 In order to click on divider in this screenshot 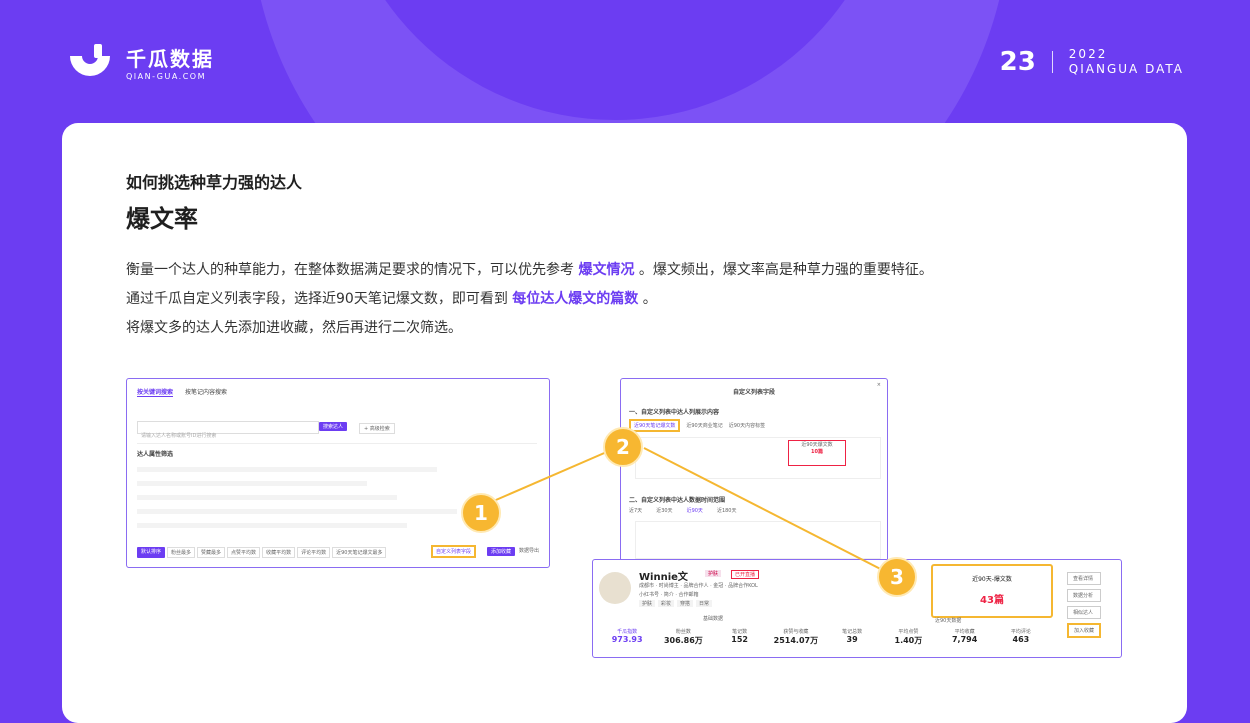, I will do `click(1052, 62)`.